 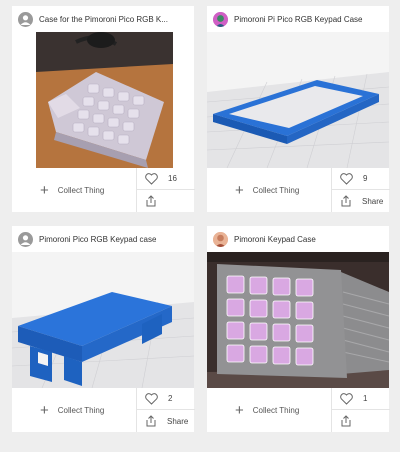 I want to click on card-footer: + Collect Thing 16, so click(x=103, y=190).